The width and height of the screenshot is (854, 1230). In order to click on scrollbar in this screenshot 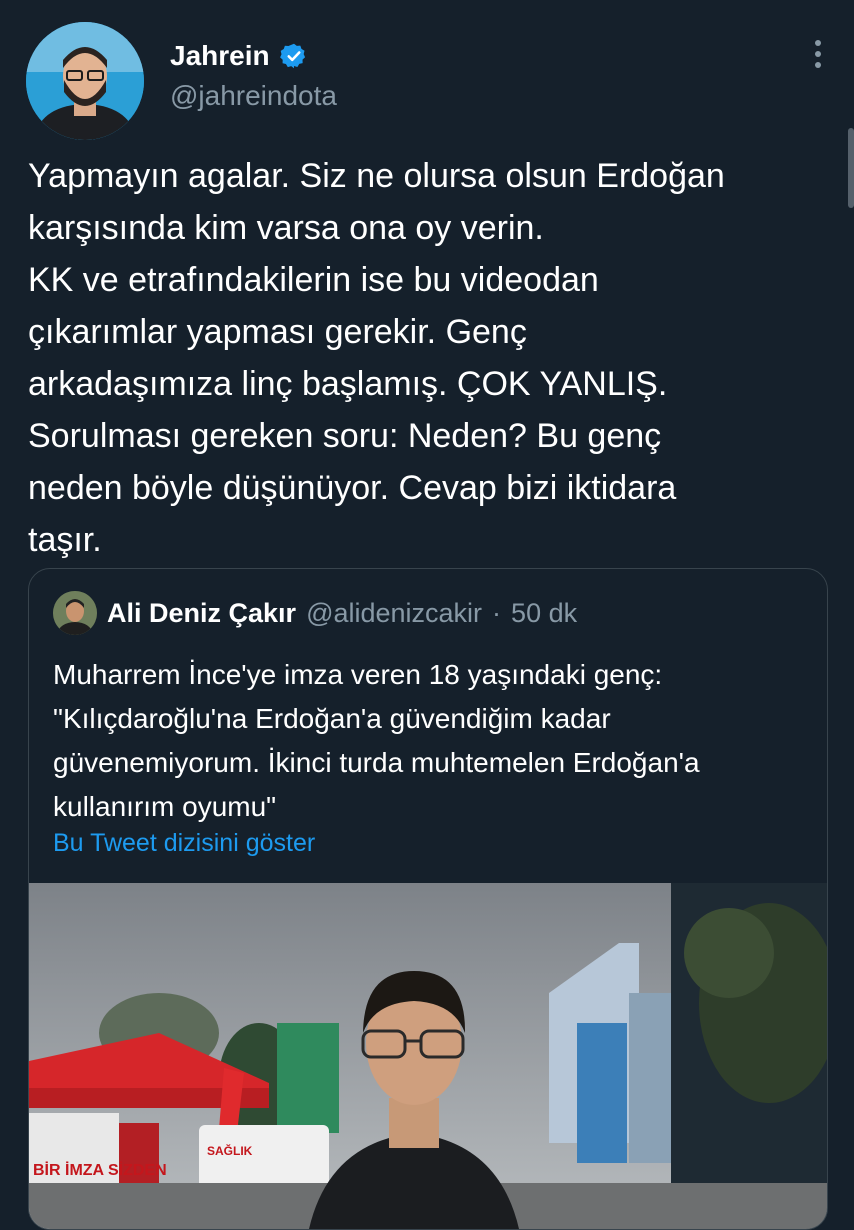, I will do `click(851, 168)`.